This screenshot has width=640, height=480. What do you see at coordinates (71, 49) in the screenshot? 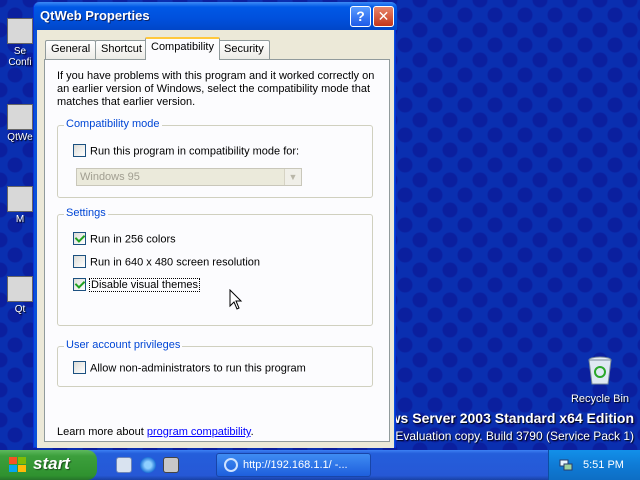
I see `tab-general: General` at bounding box center [71, 49].